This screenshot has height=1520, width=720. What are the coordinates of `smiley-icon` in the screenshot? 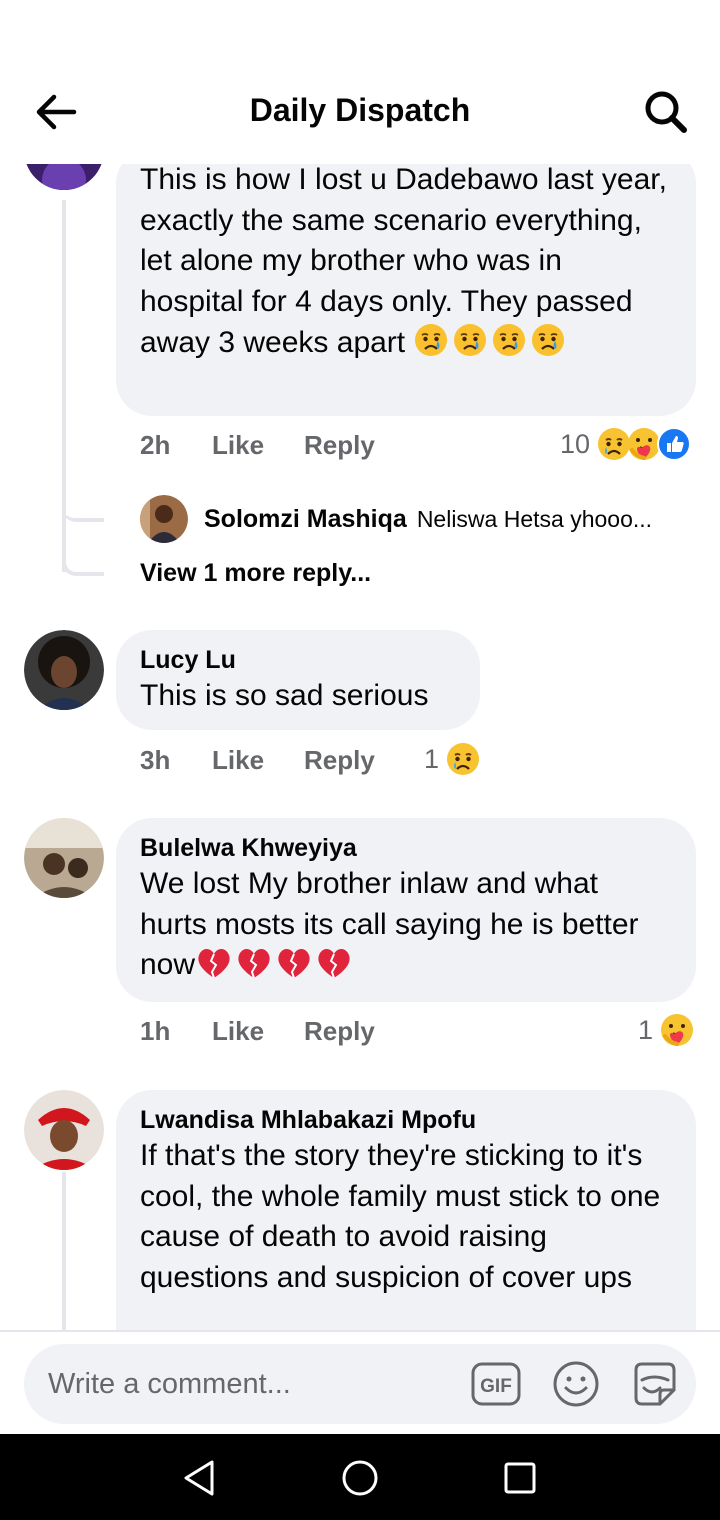 It's located at (576, 1384).